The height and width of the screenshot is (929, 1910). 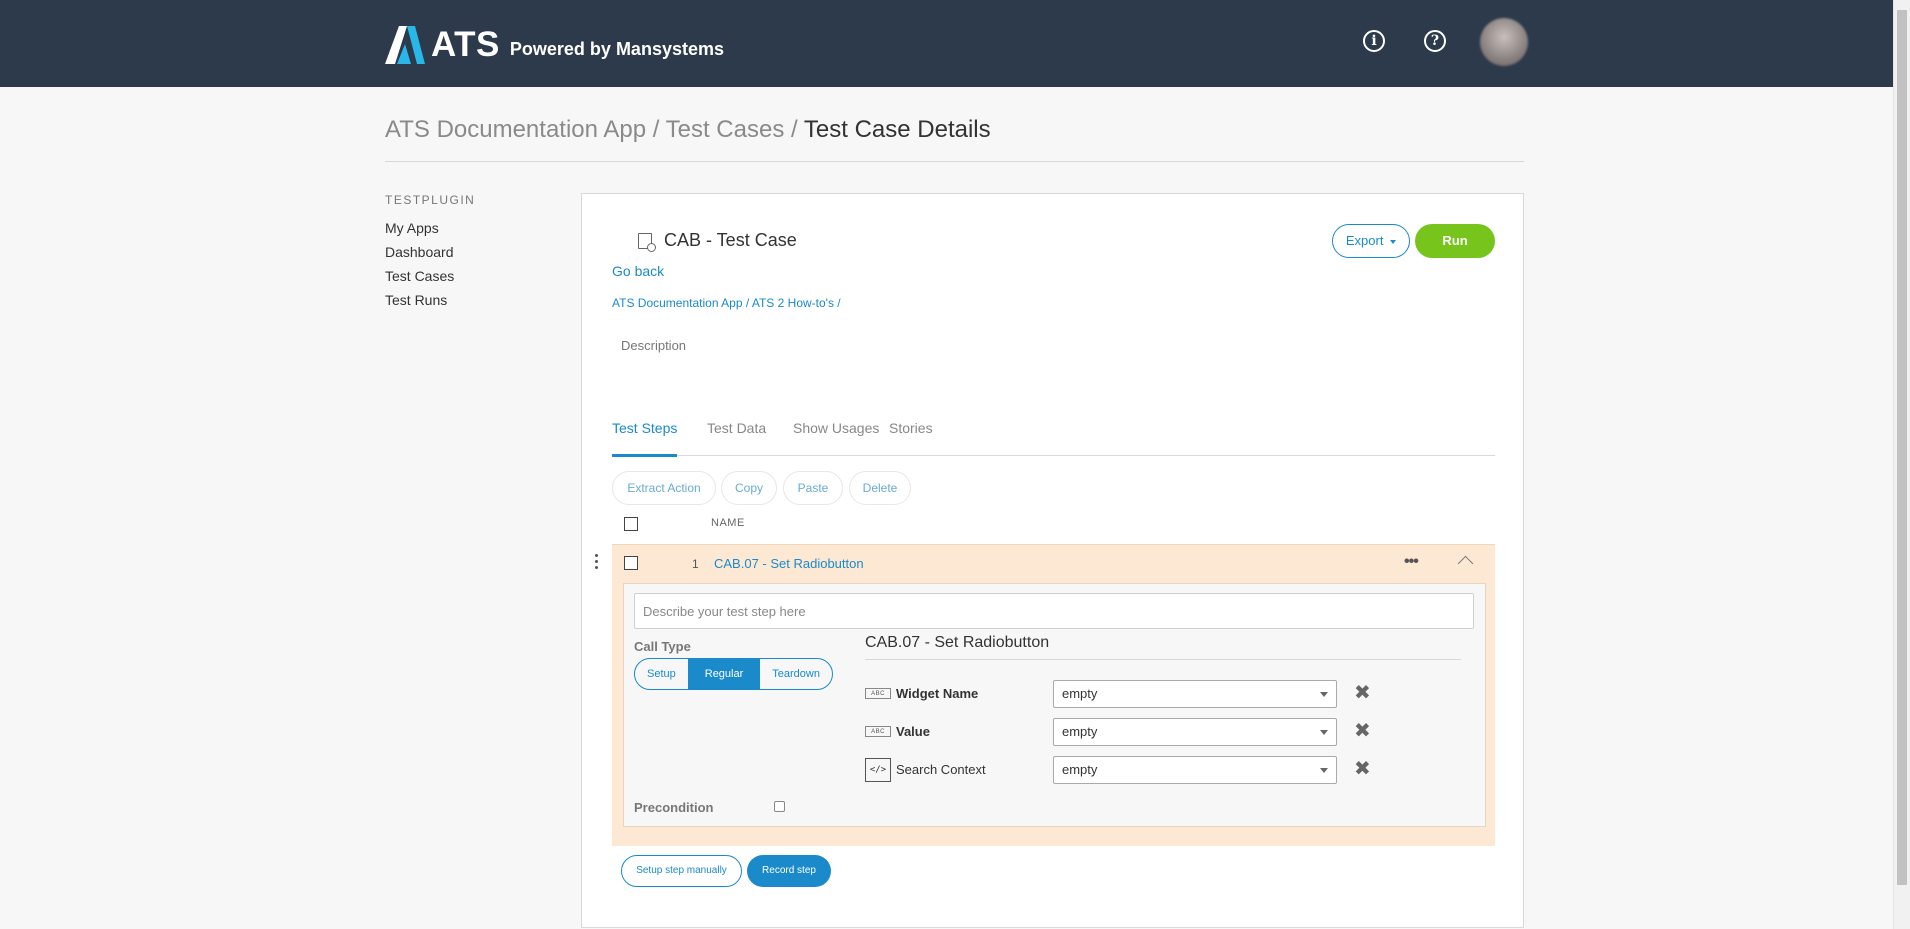 I want to click on call-type-regular: Regular, so click(x=724, y=674).